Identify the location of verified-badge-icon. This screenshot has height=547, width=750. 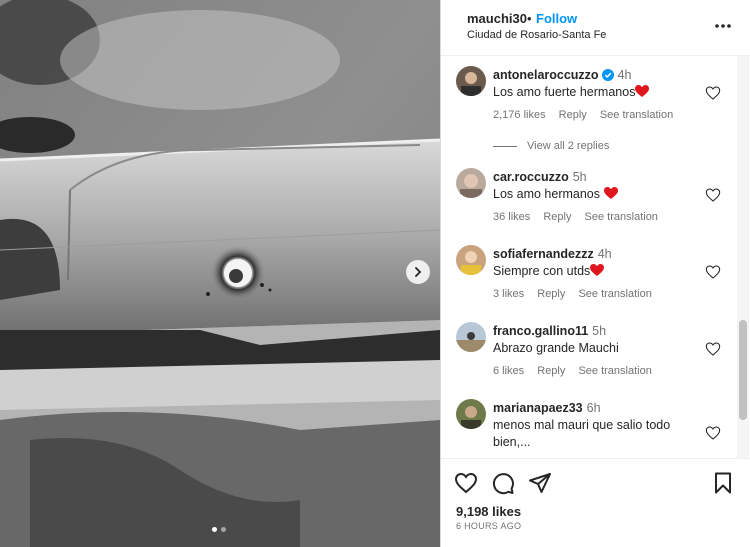
(607, 75).